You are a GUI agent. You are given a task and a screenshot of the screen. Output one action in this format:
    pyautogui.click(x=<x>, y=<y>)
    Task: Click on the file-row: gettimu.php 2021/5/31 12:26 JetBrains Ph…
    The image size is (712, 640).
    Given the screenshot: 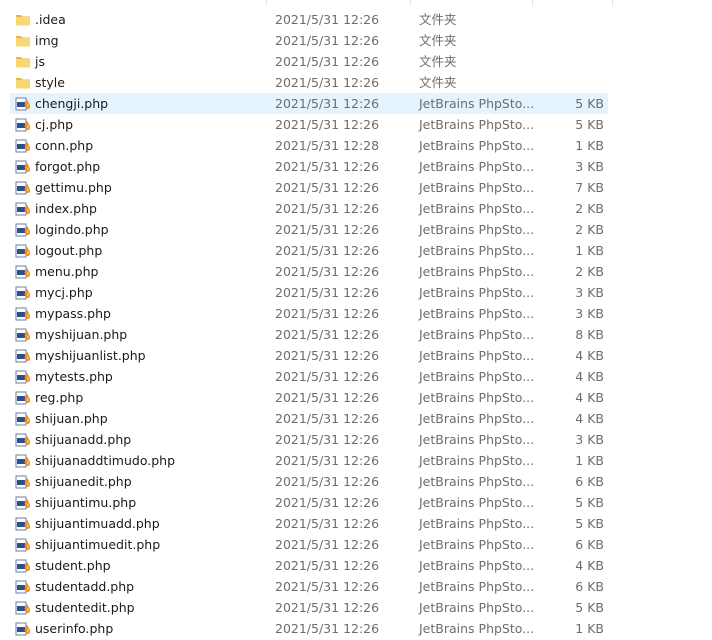 What is the action you would take?
    pyautogui.click(x=356, y=187)
    